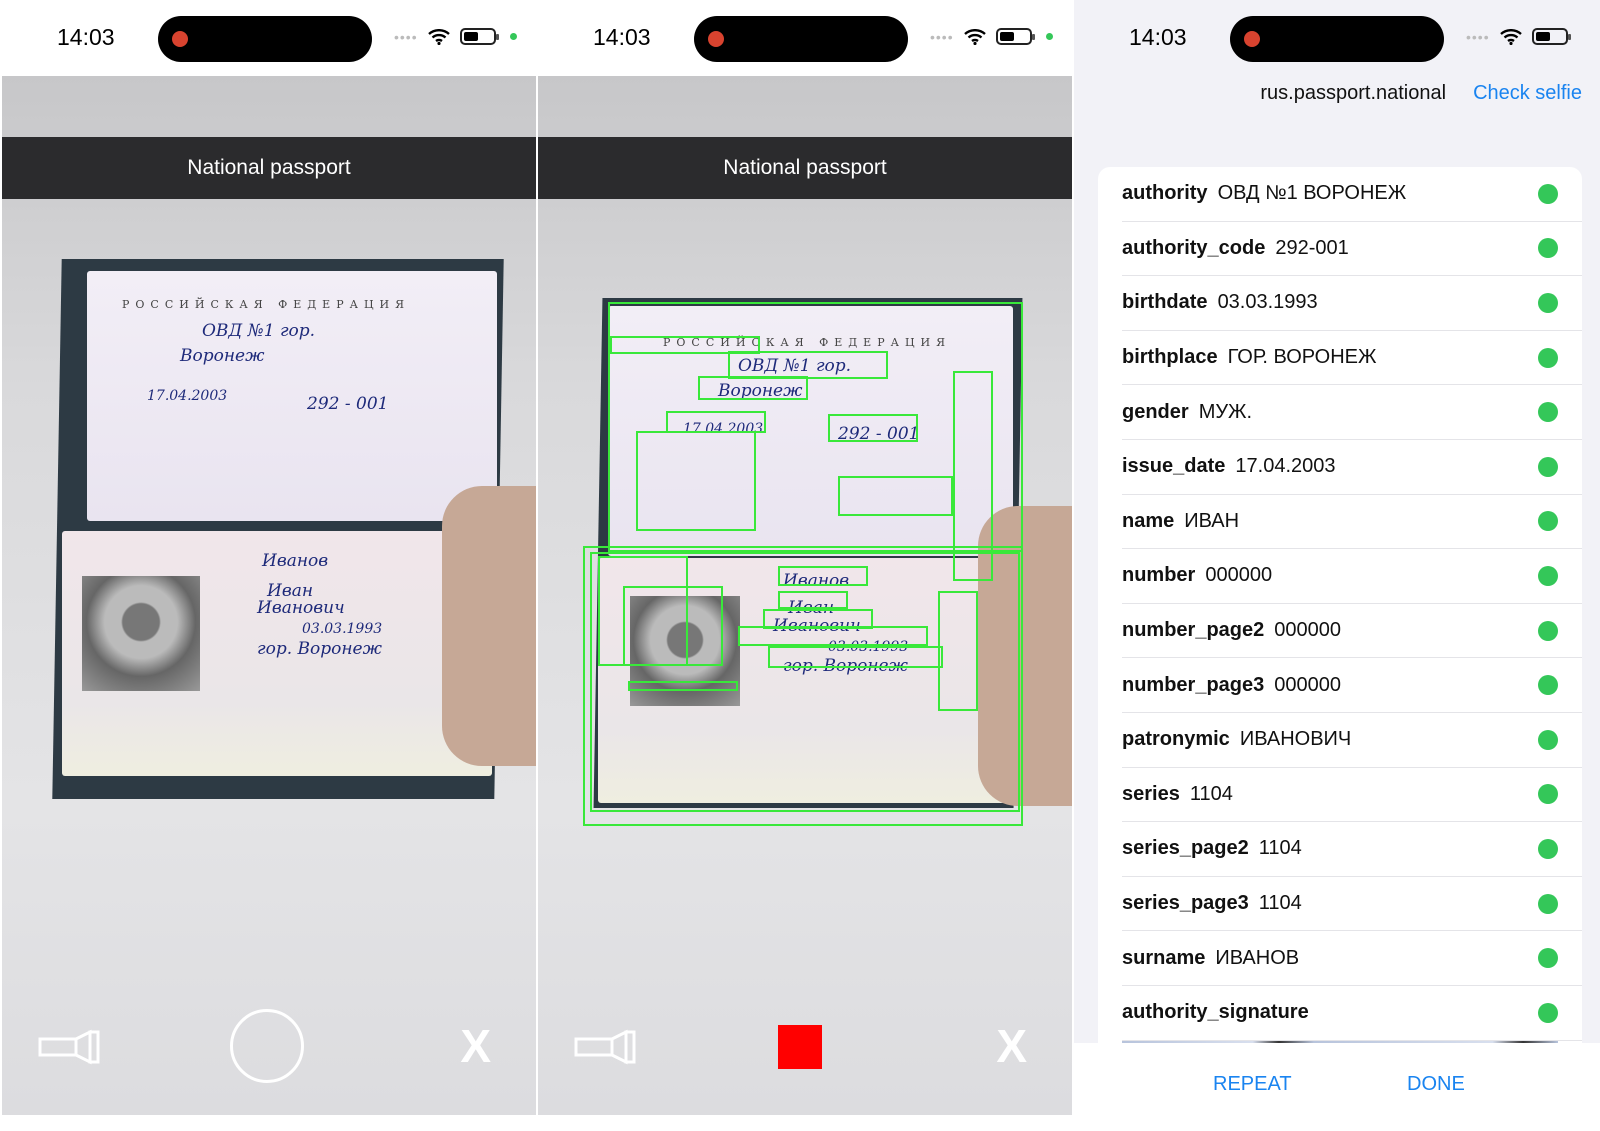 Image resolution: width=1600 pixels, height=1131 pixels. Describe the element at coordinates (1353, 93) in the screenshot. I see `document-type: rus.passport.national` at that location.